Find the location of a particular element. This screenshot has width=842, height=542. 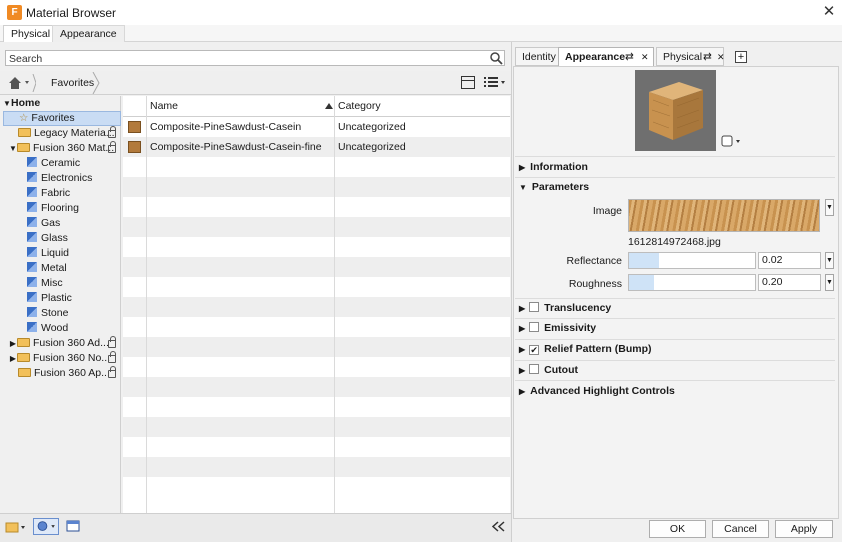

tree-item-plastic: Plastic is located at coordinates (49, 298).